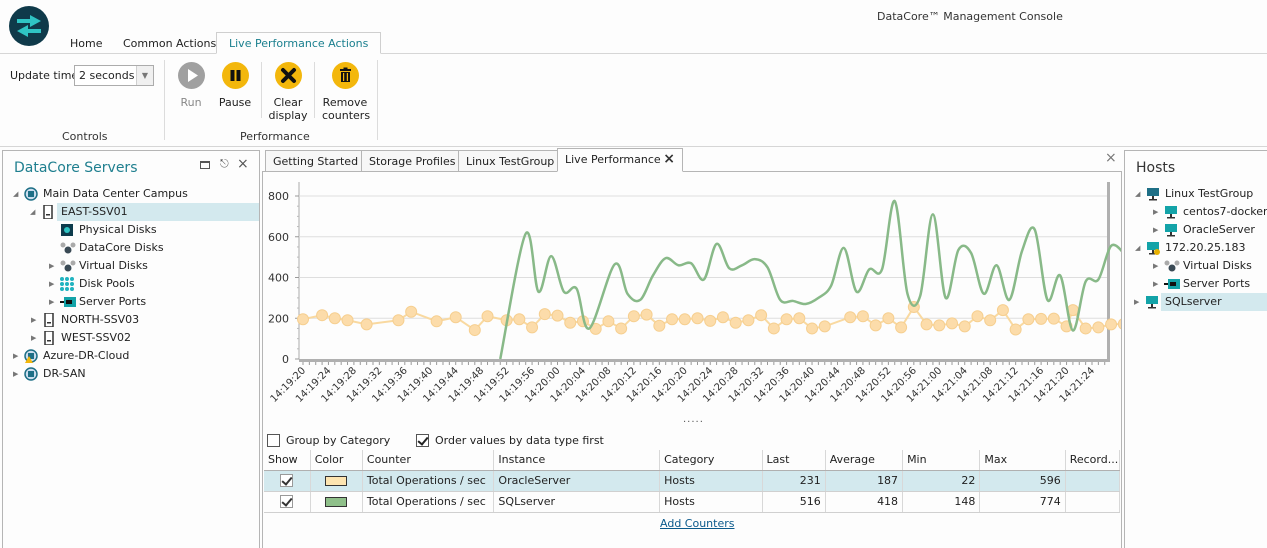 The width and height of the screenshot is (1267, 548). What do you see at coordinates (1022, 460) in the screenshot?
I see `col-max: Max` at bounding box center [1022, 460].